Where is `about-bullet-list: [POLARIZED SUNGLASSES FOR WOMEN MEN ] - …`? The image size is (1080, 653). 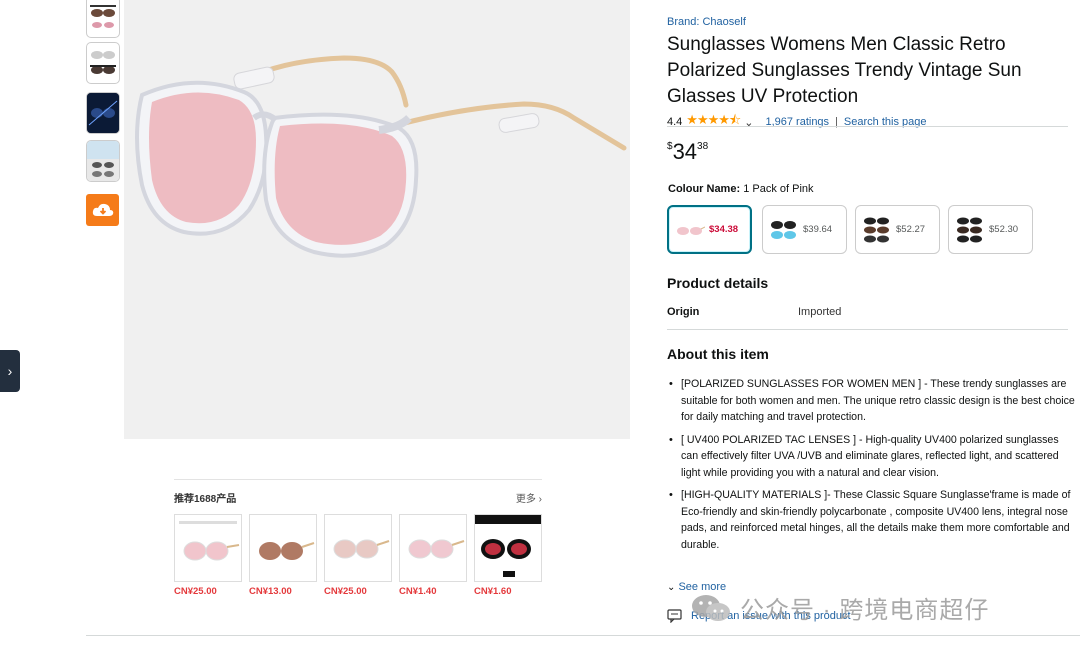
about-bullet-list: [POLARIZED SUNGLASSES FOR WOMEN MEN ] - … is located at coordinates (872, 467).